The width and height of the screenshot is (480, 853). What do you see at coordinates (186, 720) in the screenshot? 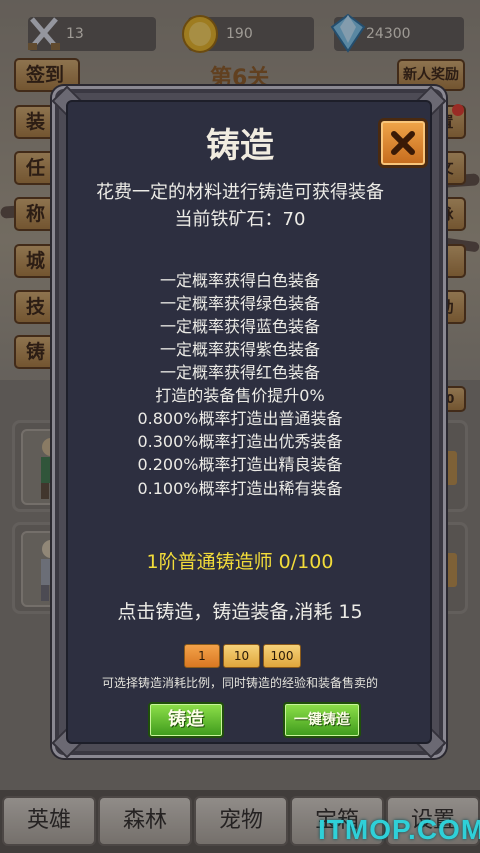
I see `forge-button: 铸造` at bounding box center [186, 720].